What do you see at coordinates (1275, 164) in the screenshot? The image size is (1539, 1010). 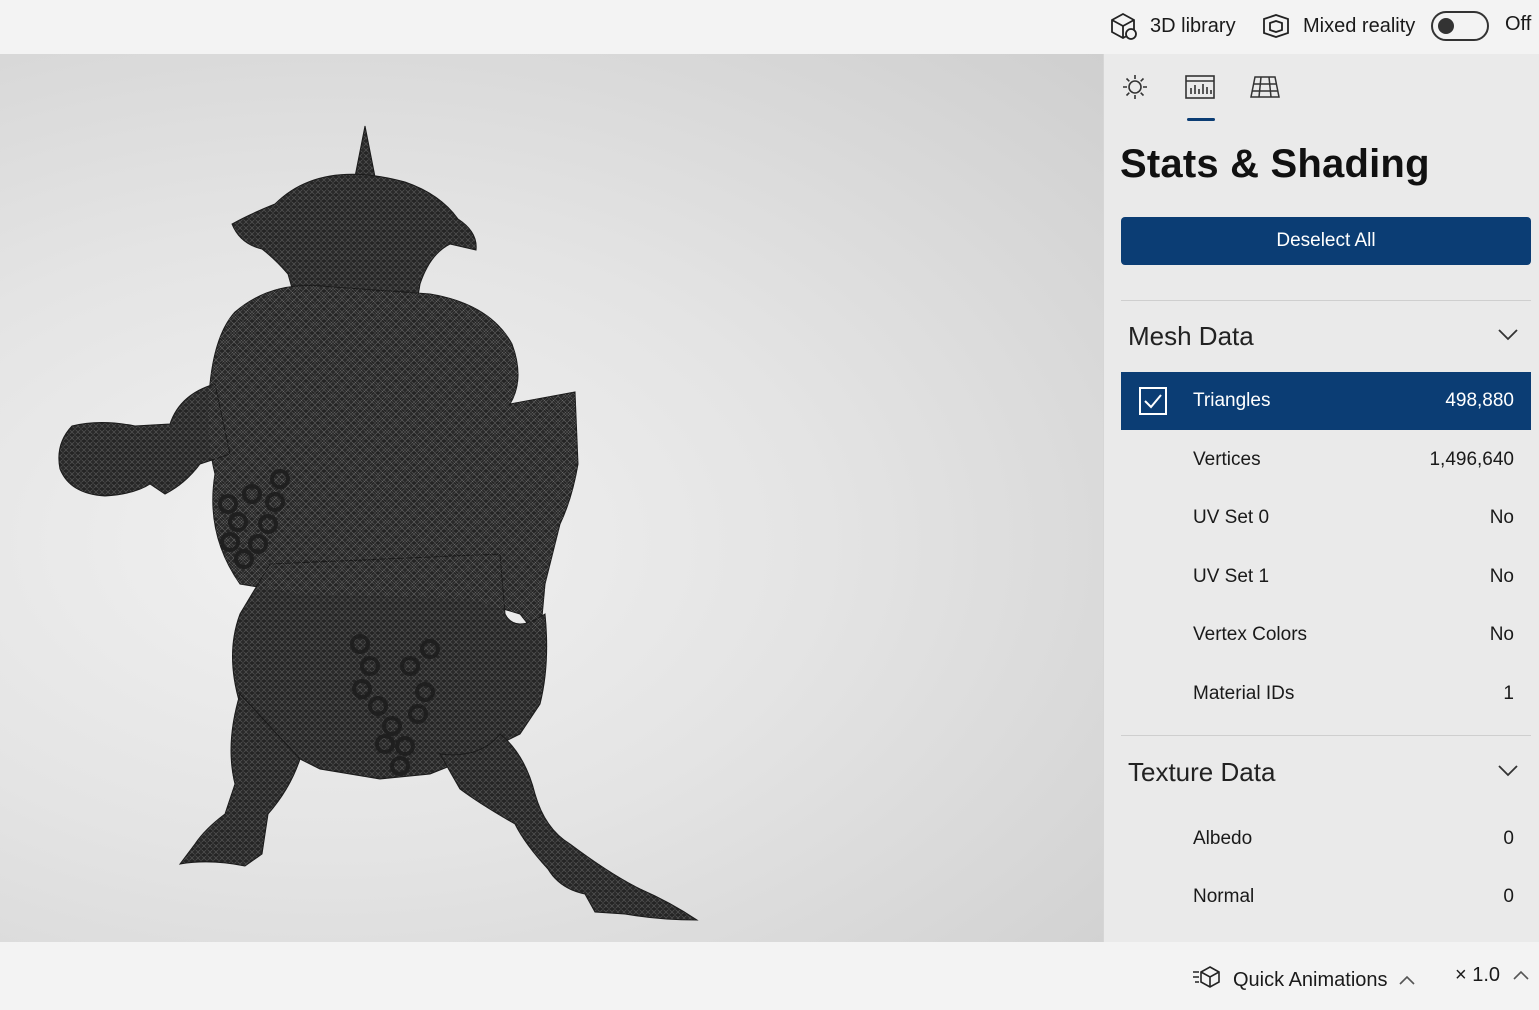 I see `panel-title: Stats & Shading` at bounding box center [1275, 164].